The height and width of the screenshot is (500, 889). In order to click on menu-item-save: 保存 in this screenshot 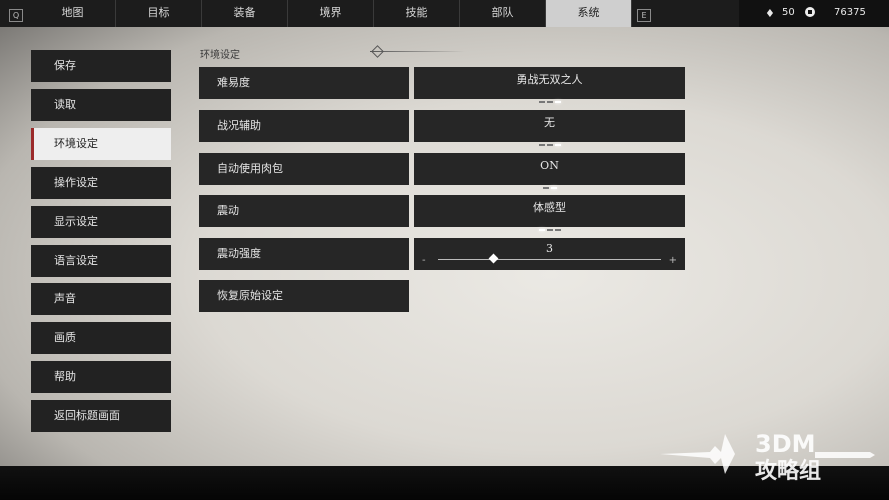, I will do `click(101, 66)`.